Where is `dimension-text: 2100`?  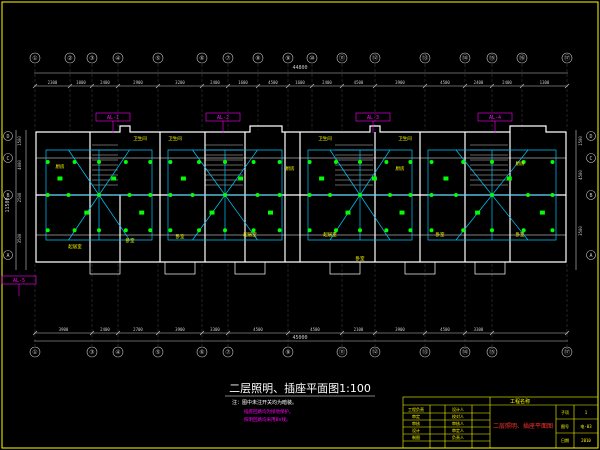
dimension-text: 2100 is located at coordinates (359, 329).